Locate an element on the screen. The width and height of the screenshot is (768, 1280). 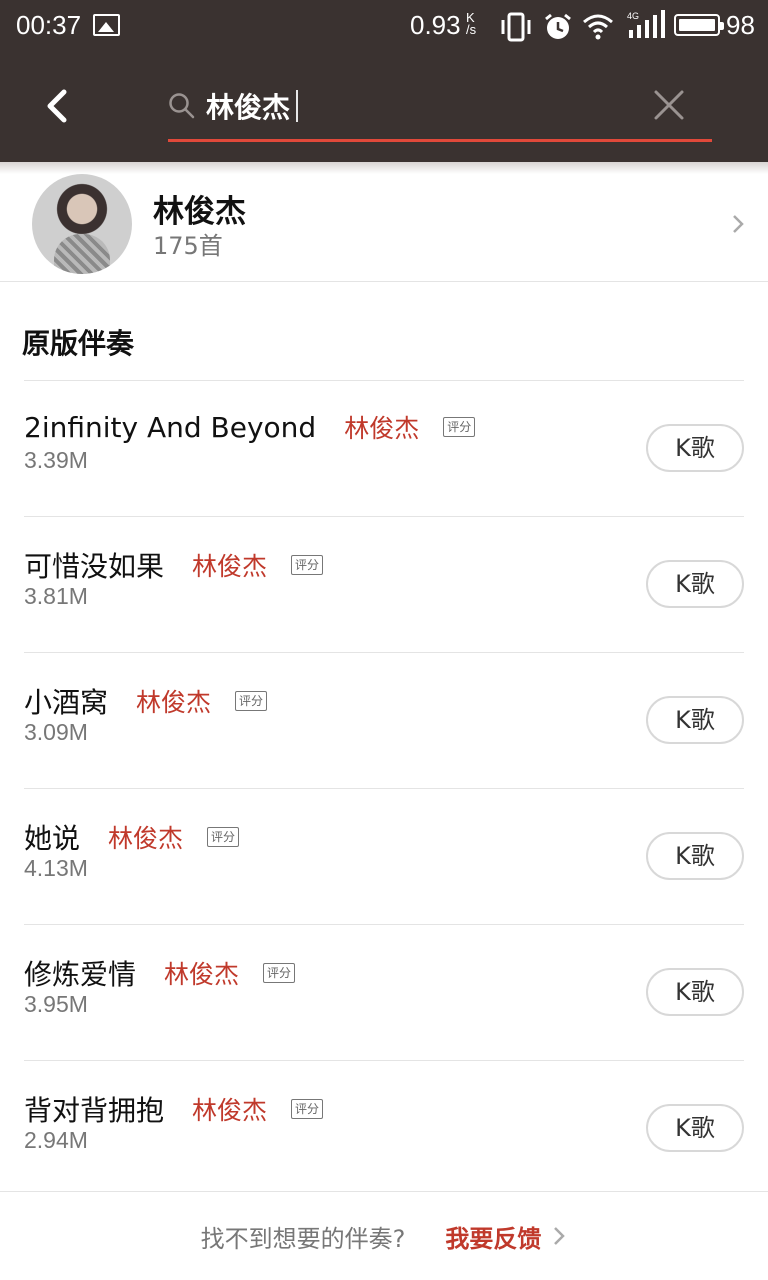
song-title: 她说 is located at coordinates (52, 838).